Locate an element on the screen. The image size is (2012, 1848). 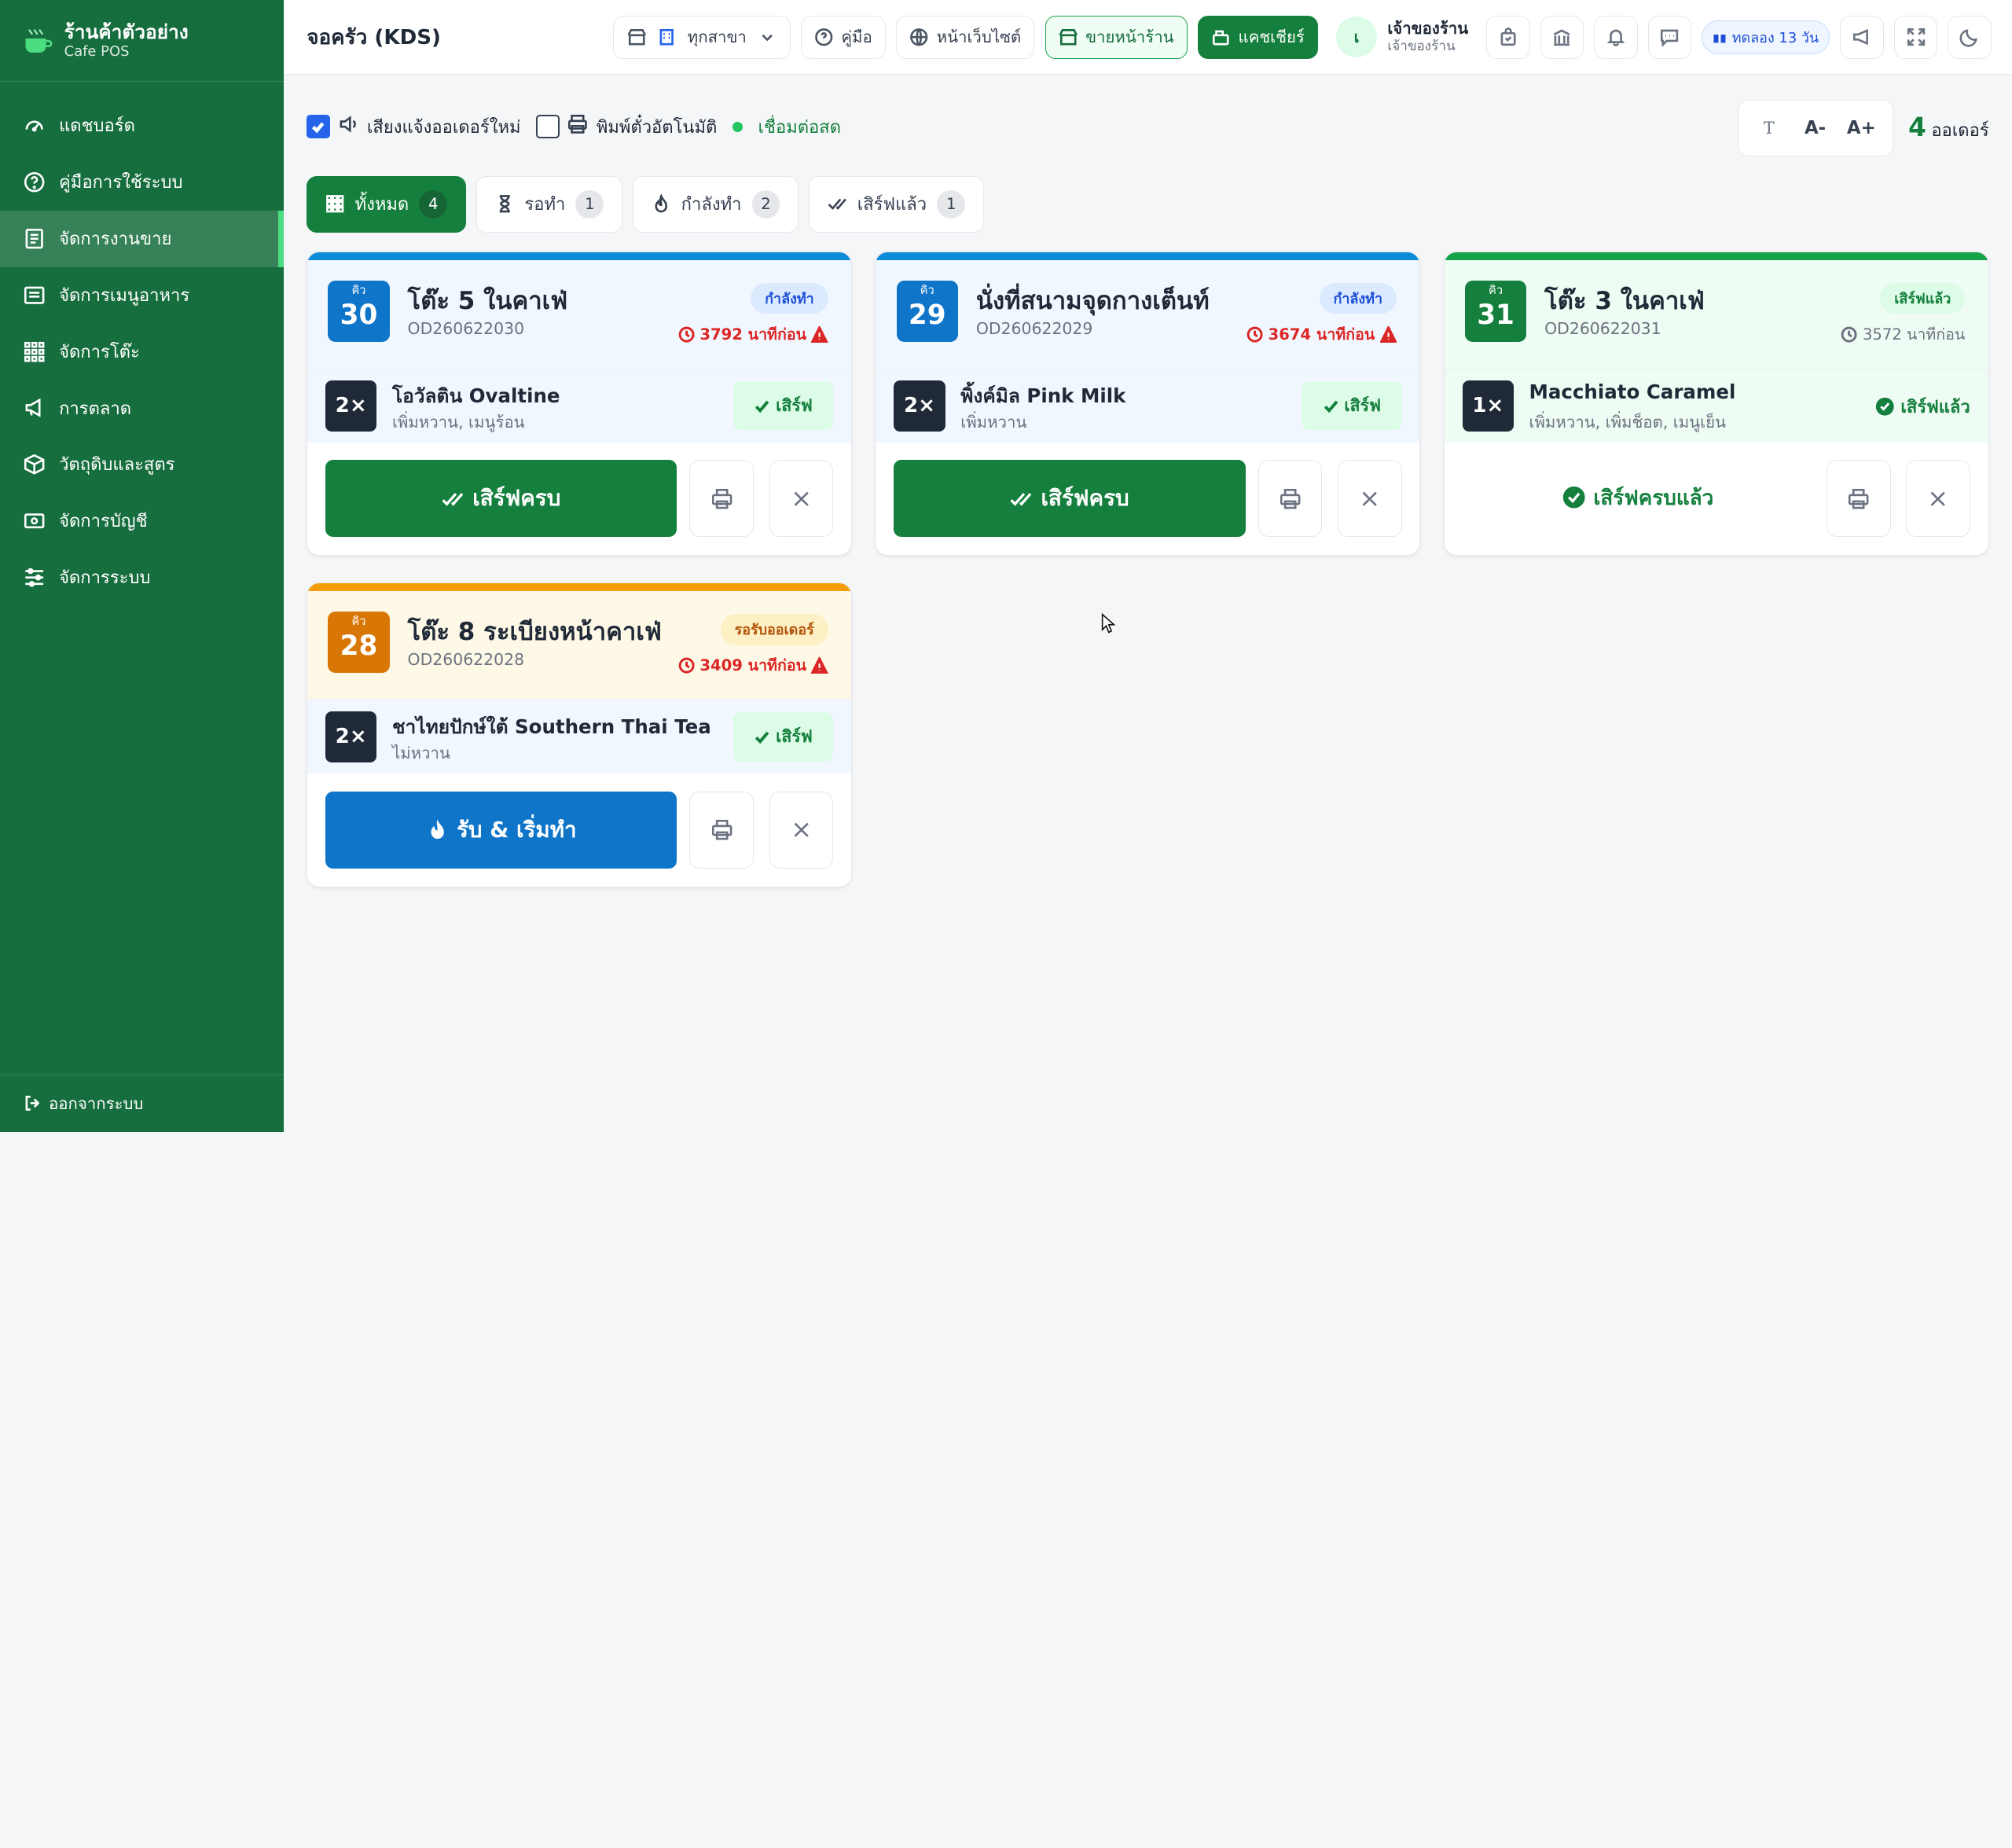
dark-mode-button is located at coordinates (1970, 37).